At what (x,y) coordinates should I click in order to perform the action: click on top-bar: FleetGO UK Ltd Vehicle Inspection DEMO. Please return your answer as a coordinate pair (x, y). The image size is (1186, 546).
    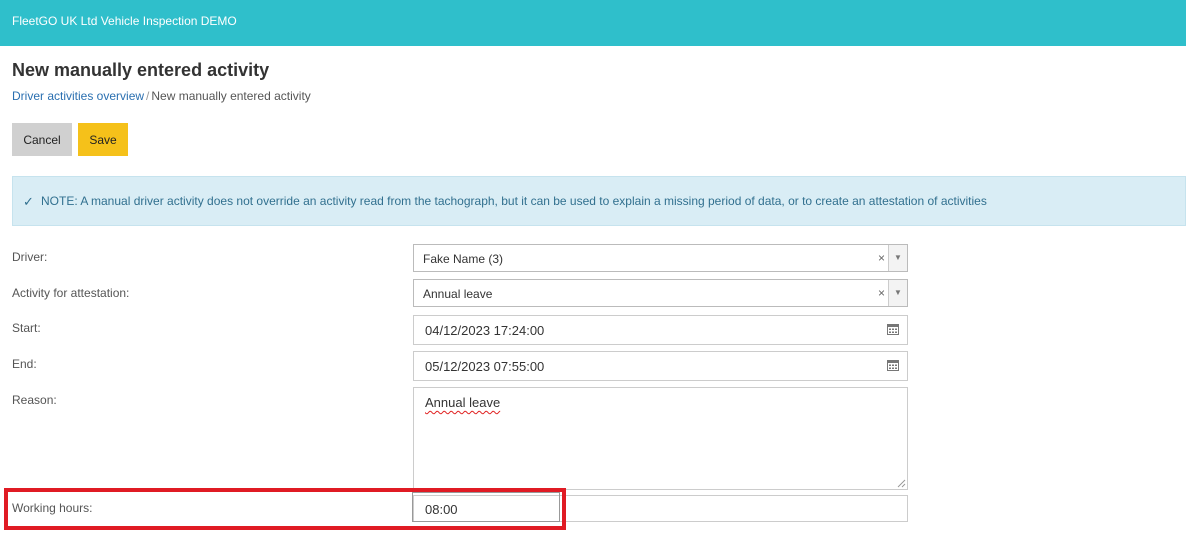
    Looking at the image, I should click on (593, 23).